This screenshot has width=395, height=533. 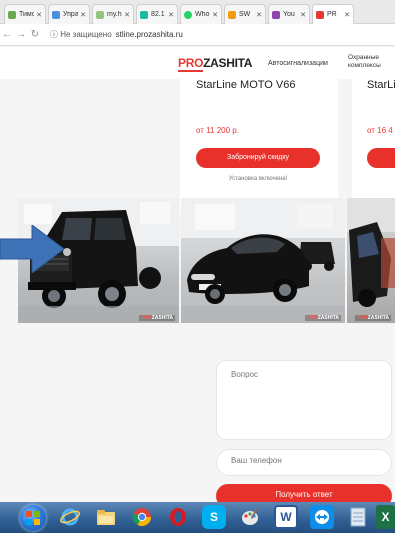 I want to click on browser-tab: 82.1 ✕, so click(x=157, y=14).